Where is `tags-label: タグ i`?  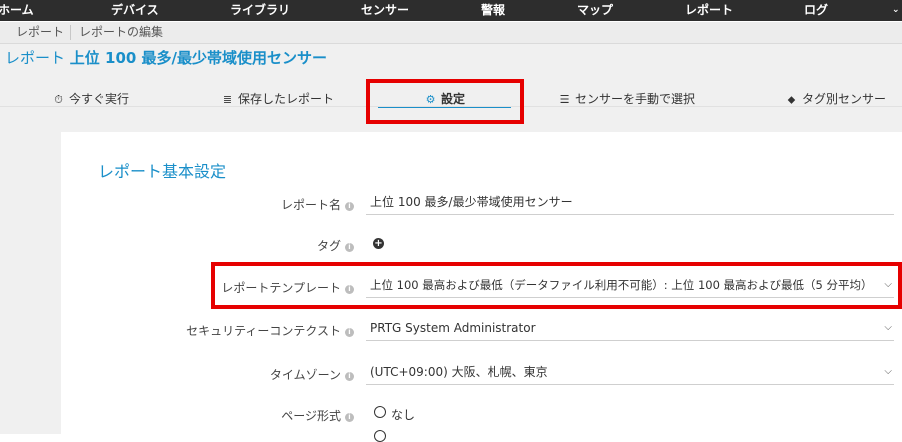 tags-label: タグ i is located at coordinates (184, 245).